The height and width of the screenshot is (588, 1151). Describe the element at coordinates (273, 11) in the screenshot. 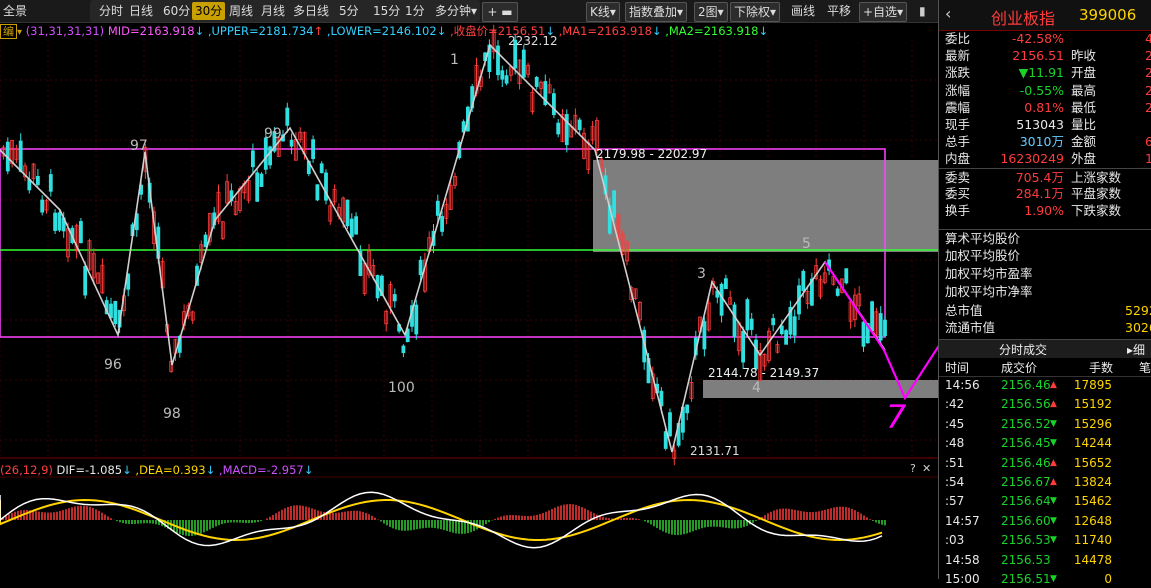

I see `timeframe-5: 月线` at that location.